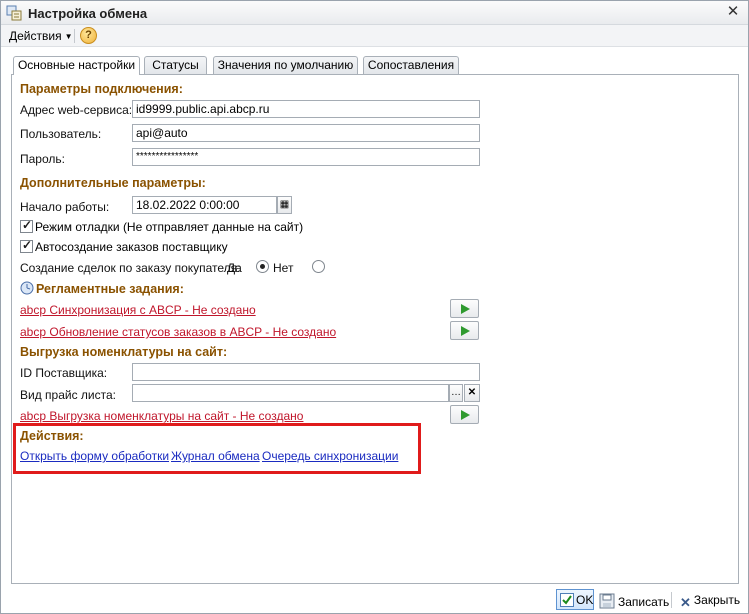  Describe the element at coordinates (607, 601) in the screenshot. I see `save-icon` at that location.